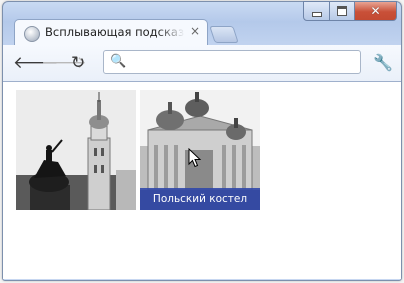 Image resolution: width=404 pixels, height=283 pixels. I want to click on close-icon: ✕, so click(375, 11).